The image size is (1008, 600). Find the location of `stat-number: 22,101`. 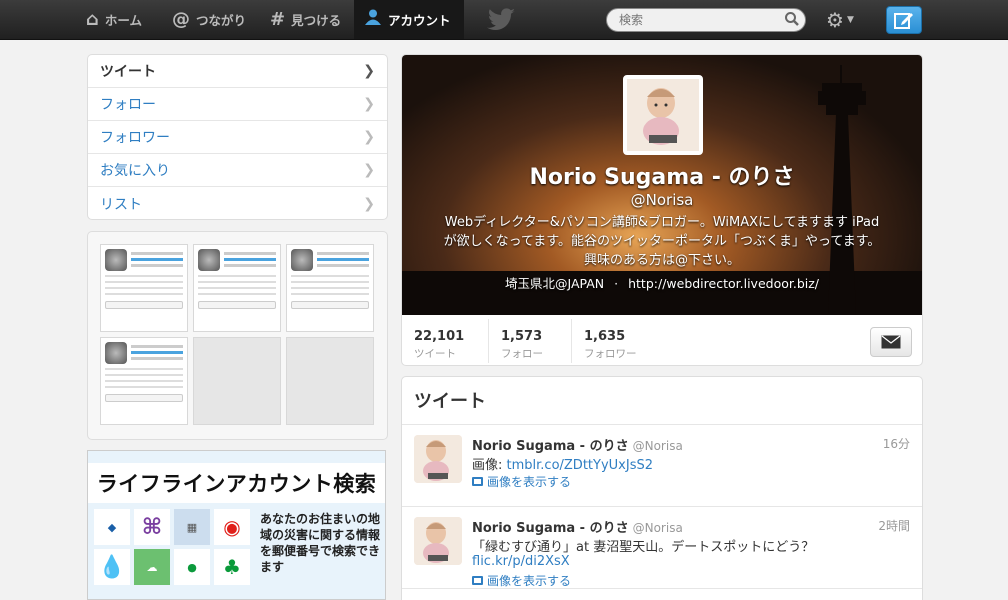

stat-number: 22,101 is located at coordinates (439, 336).